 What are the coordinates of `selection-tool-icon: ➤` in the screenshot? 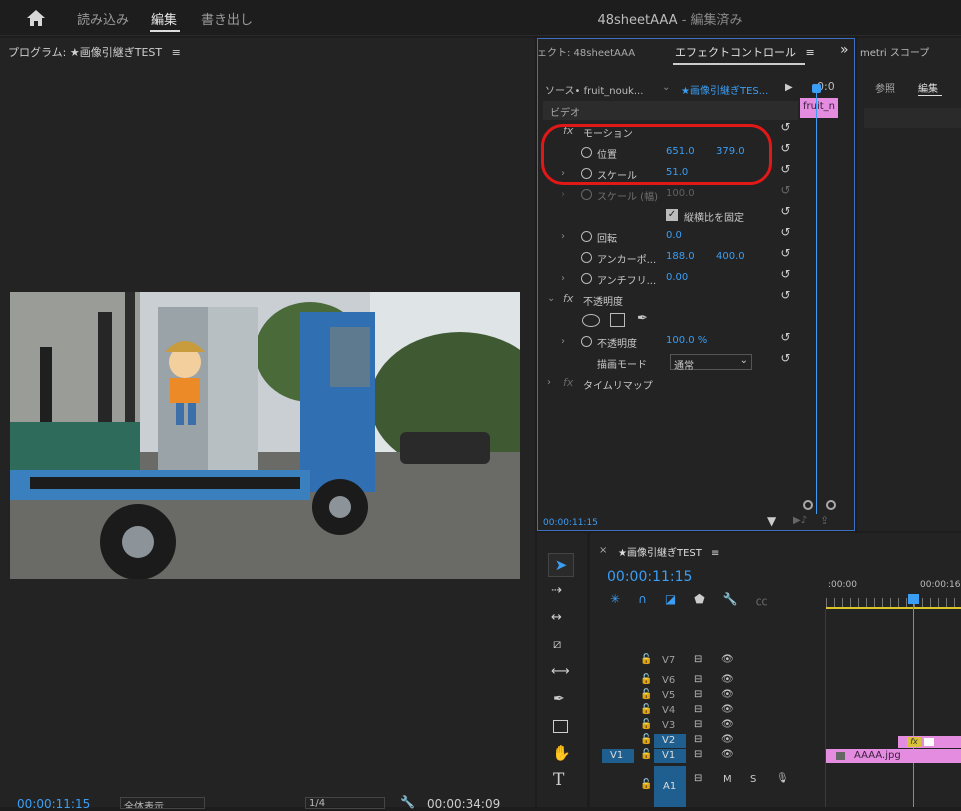 It's located at (561, 565).